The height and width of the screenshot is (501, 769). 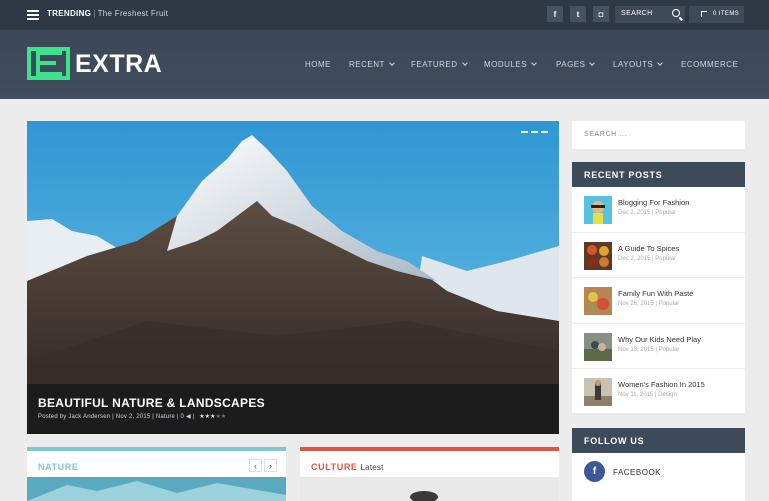 What do you see at coordinates (709, 65) in the screenshot?
I see `nav-ecommerce: ECOMMERCE` at bounding box center [709, 65].